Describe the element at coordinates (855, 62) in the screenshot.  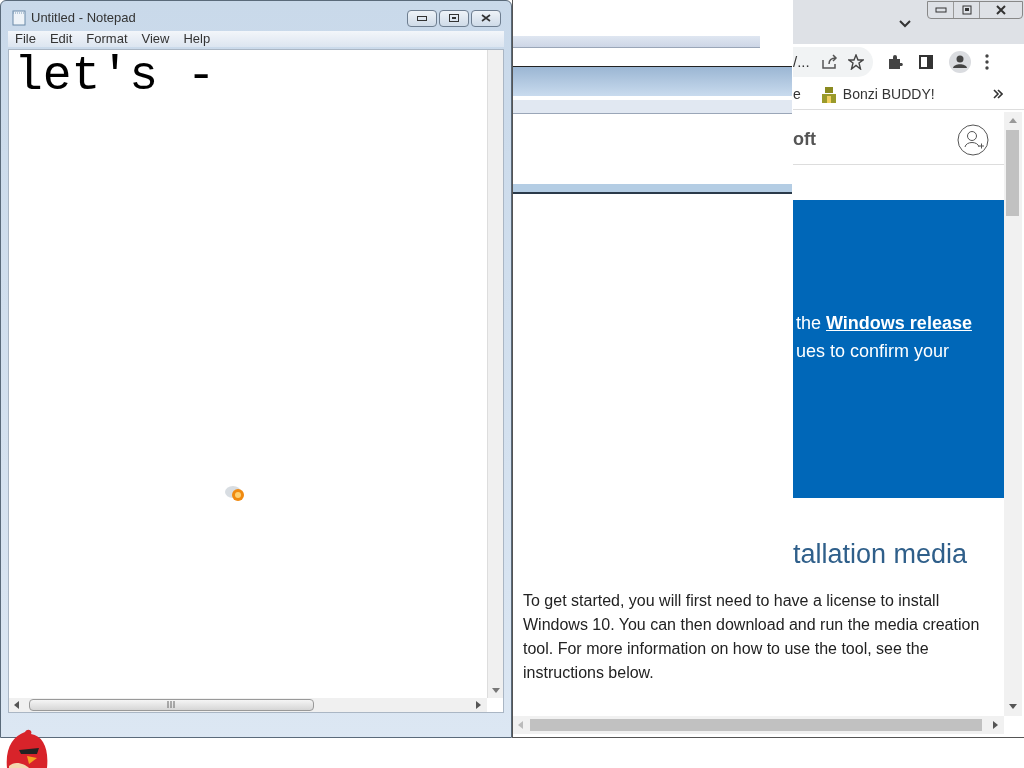
I see `star-icon` at that location.